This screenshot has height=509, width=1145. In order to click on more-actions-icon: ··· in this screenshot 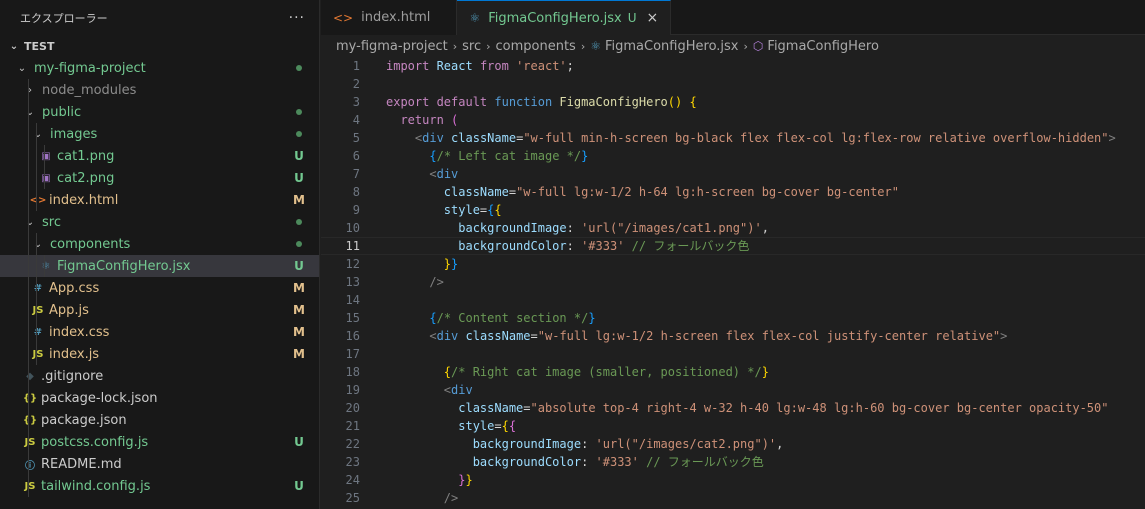, I will do `click(297, 18)`.